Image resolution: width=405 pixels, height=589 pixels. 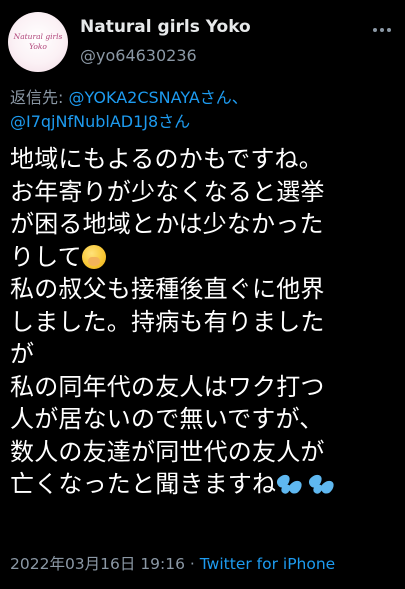 I want to click on more-horizontal-icon, so click(x=382, y=30).